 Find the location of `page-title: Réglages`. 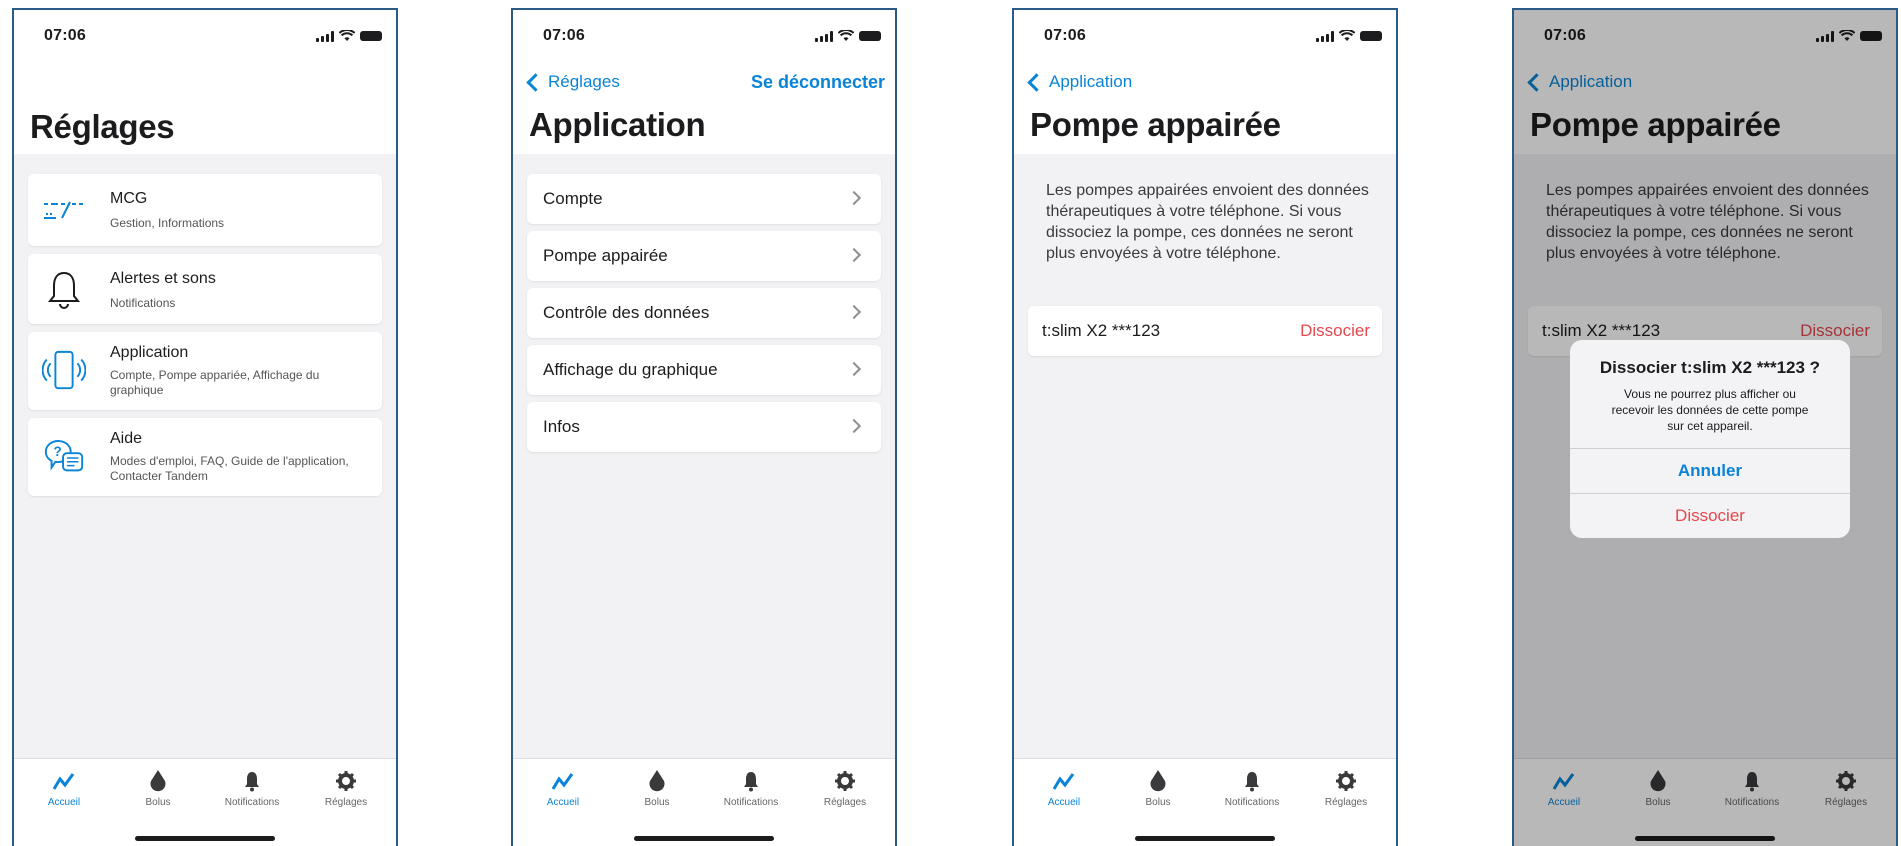

page-title: Réglages is located at coordinates (102, 126).